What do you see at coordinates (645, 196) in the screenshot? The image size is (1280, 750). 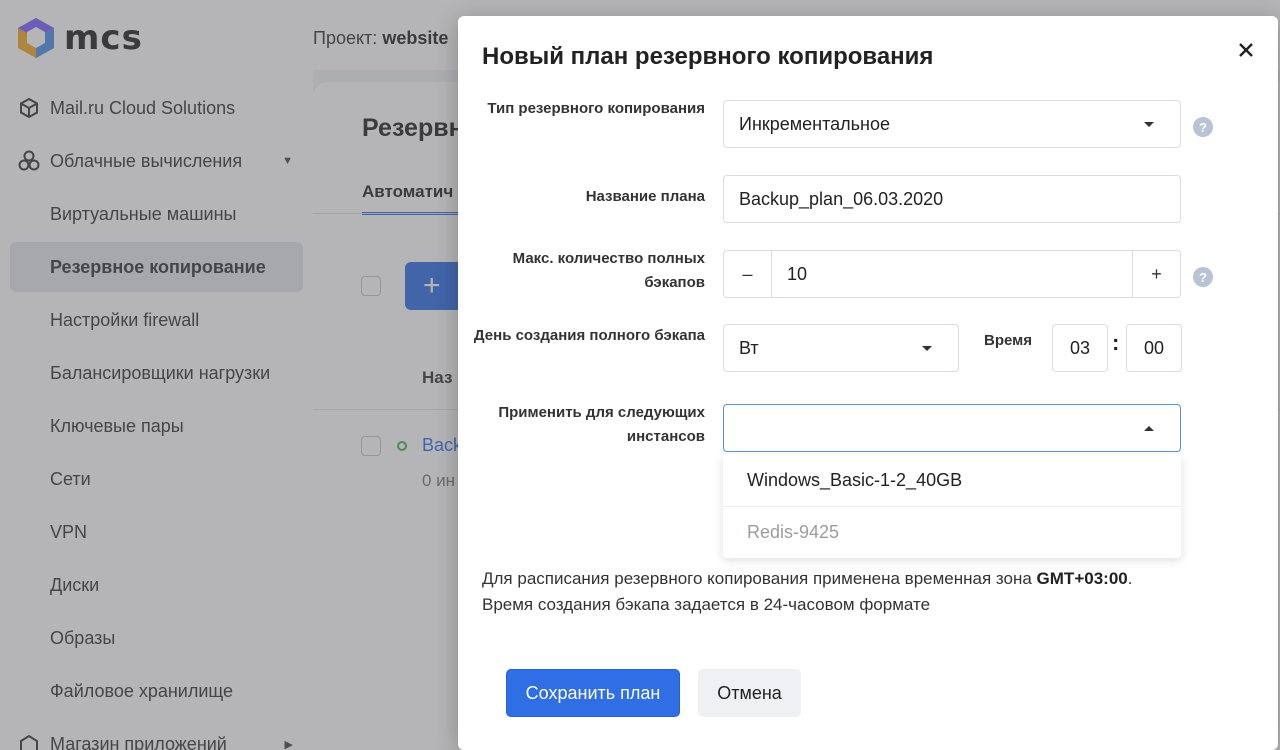 I see `plan-name-label: Название плана` at bounding box center [645, 196].